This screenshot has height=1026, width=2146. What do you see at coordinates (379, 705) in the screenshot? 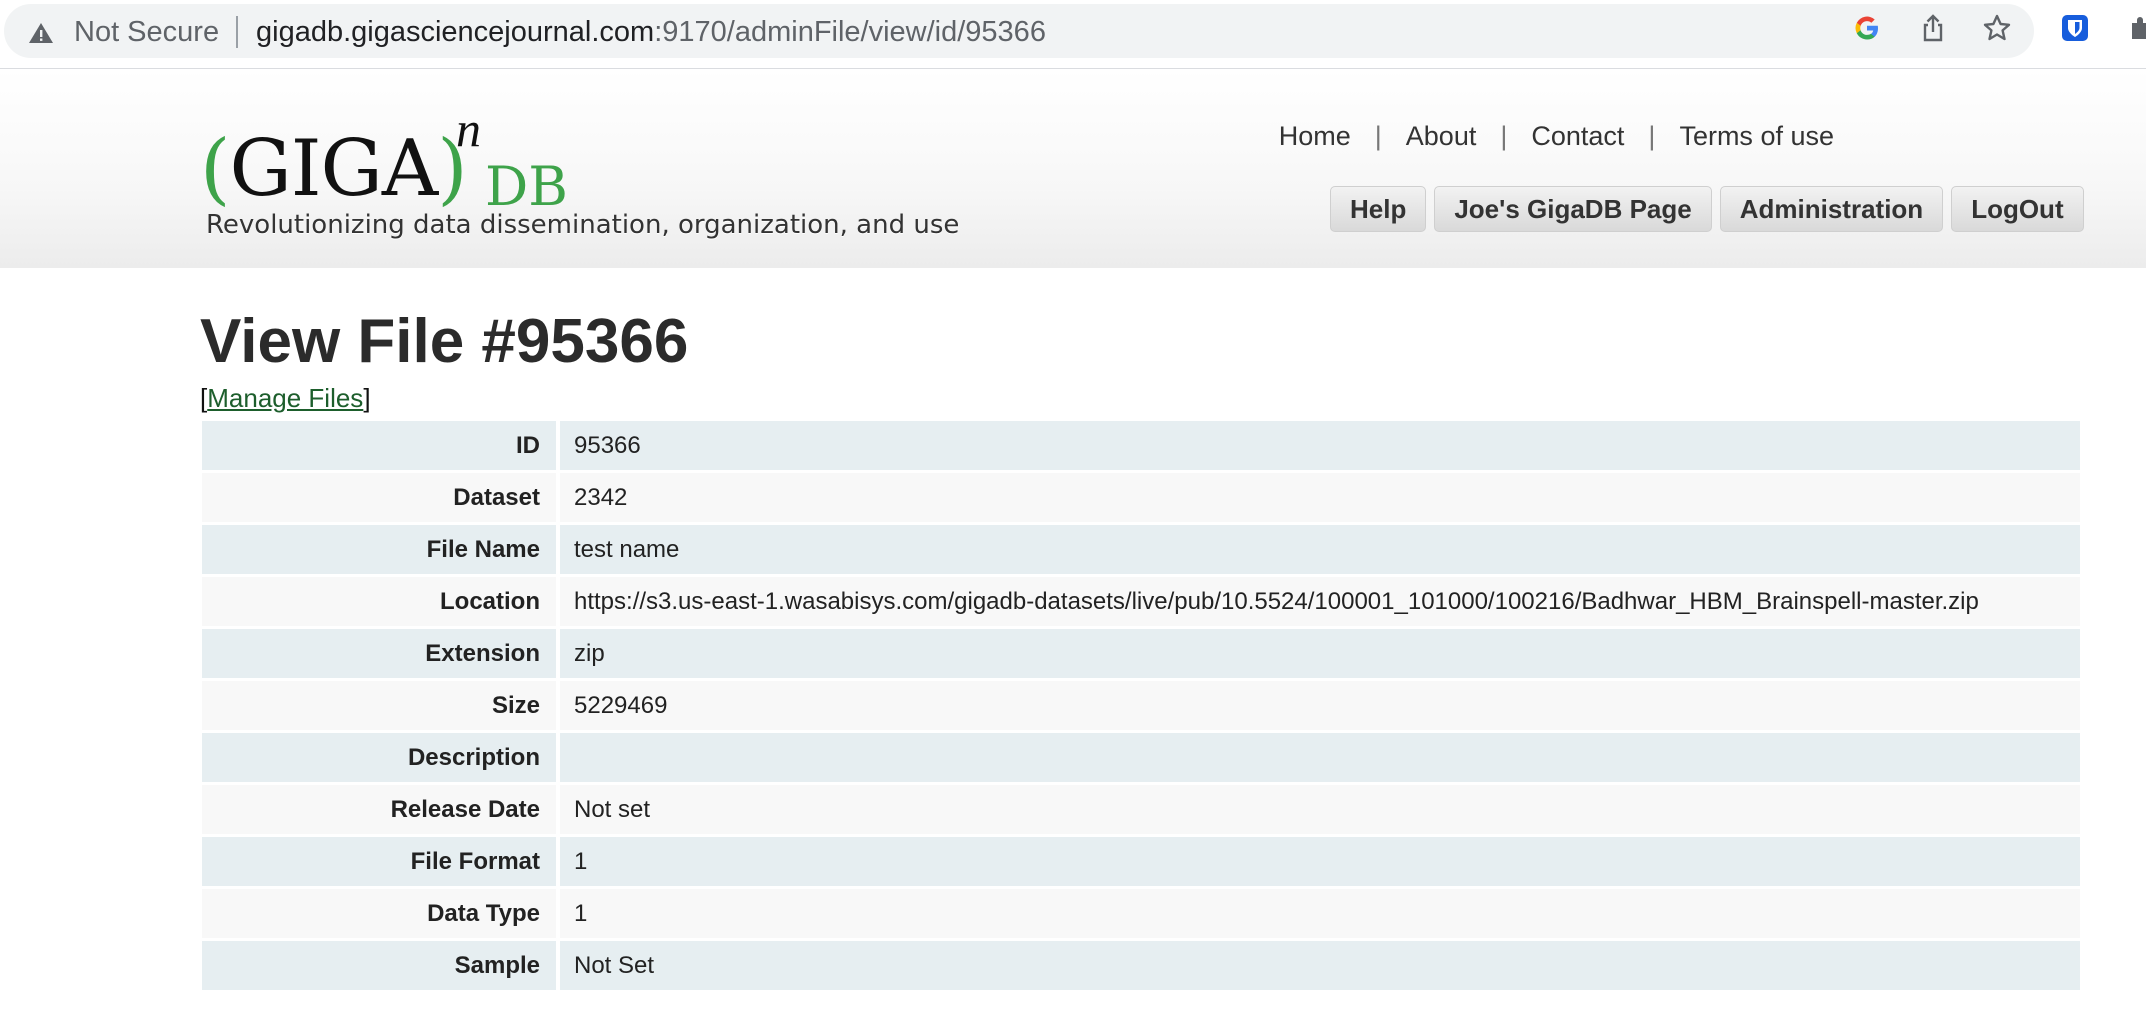
I see `detail-label: Size` at bounding box center [379, 705].